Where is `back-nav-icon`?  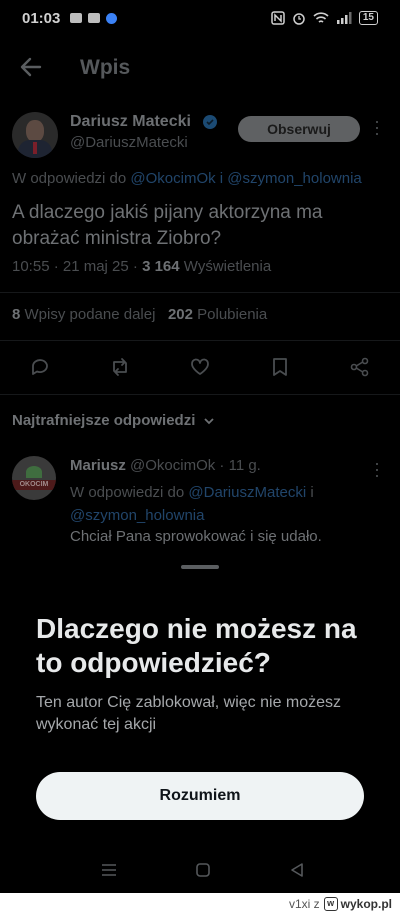 back-nav-icon is located at coordinates (297, 870).